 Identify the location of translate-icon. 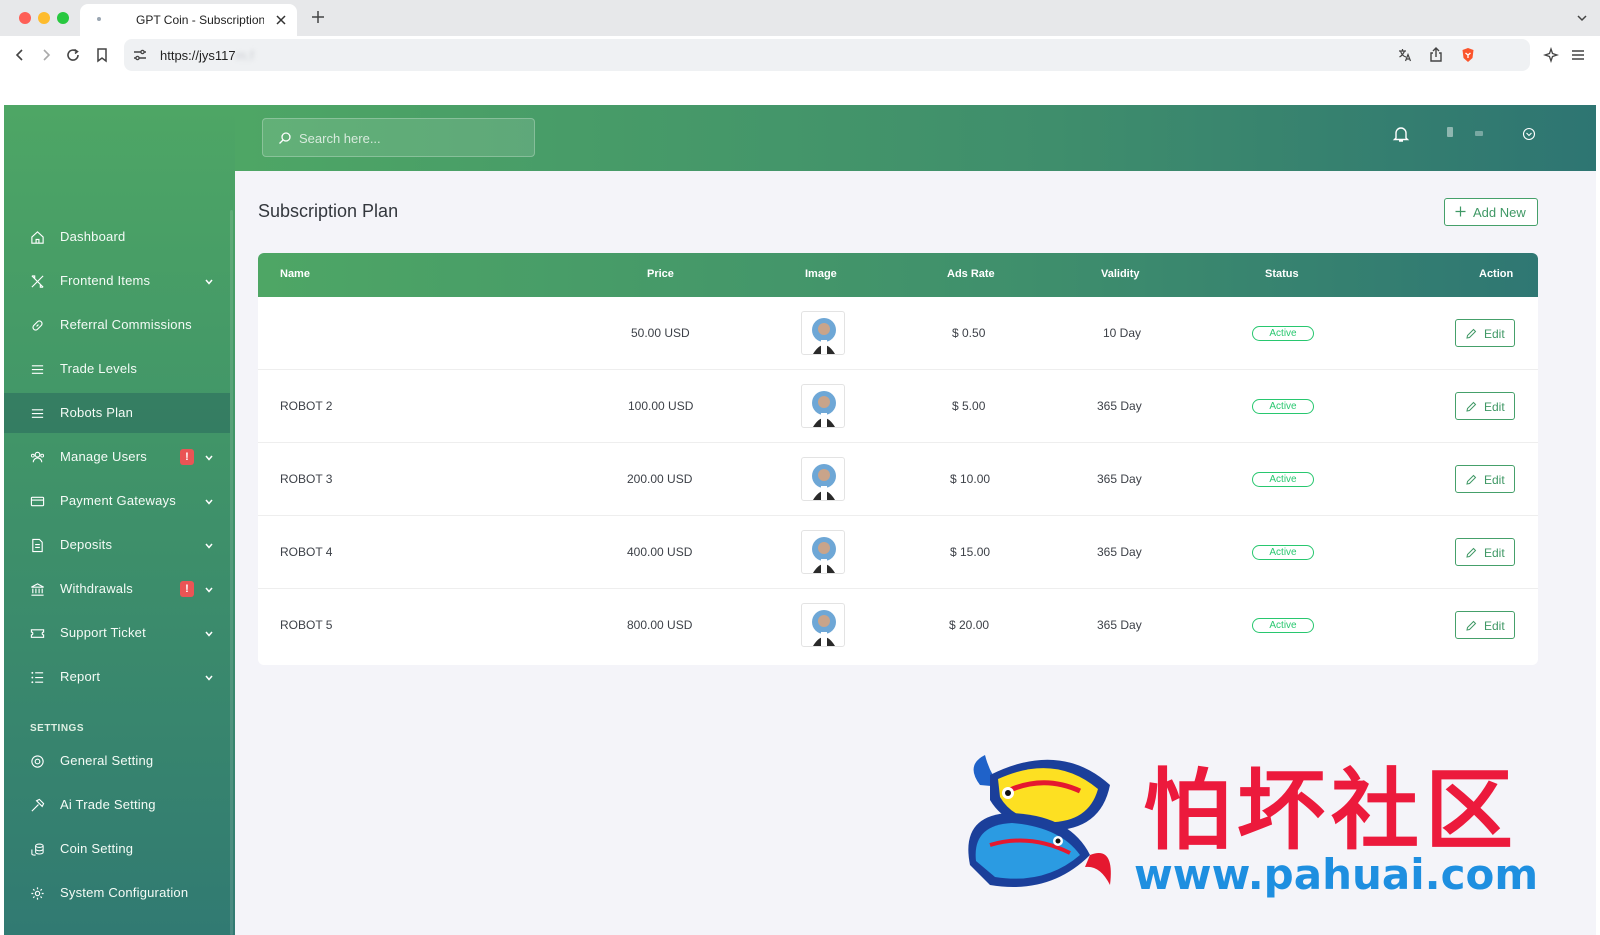
(1405, 55).